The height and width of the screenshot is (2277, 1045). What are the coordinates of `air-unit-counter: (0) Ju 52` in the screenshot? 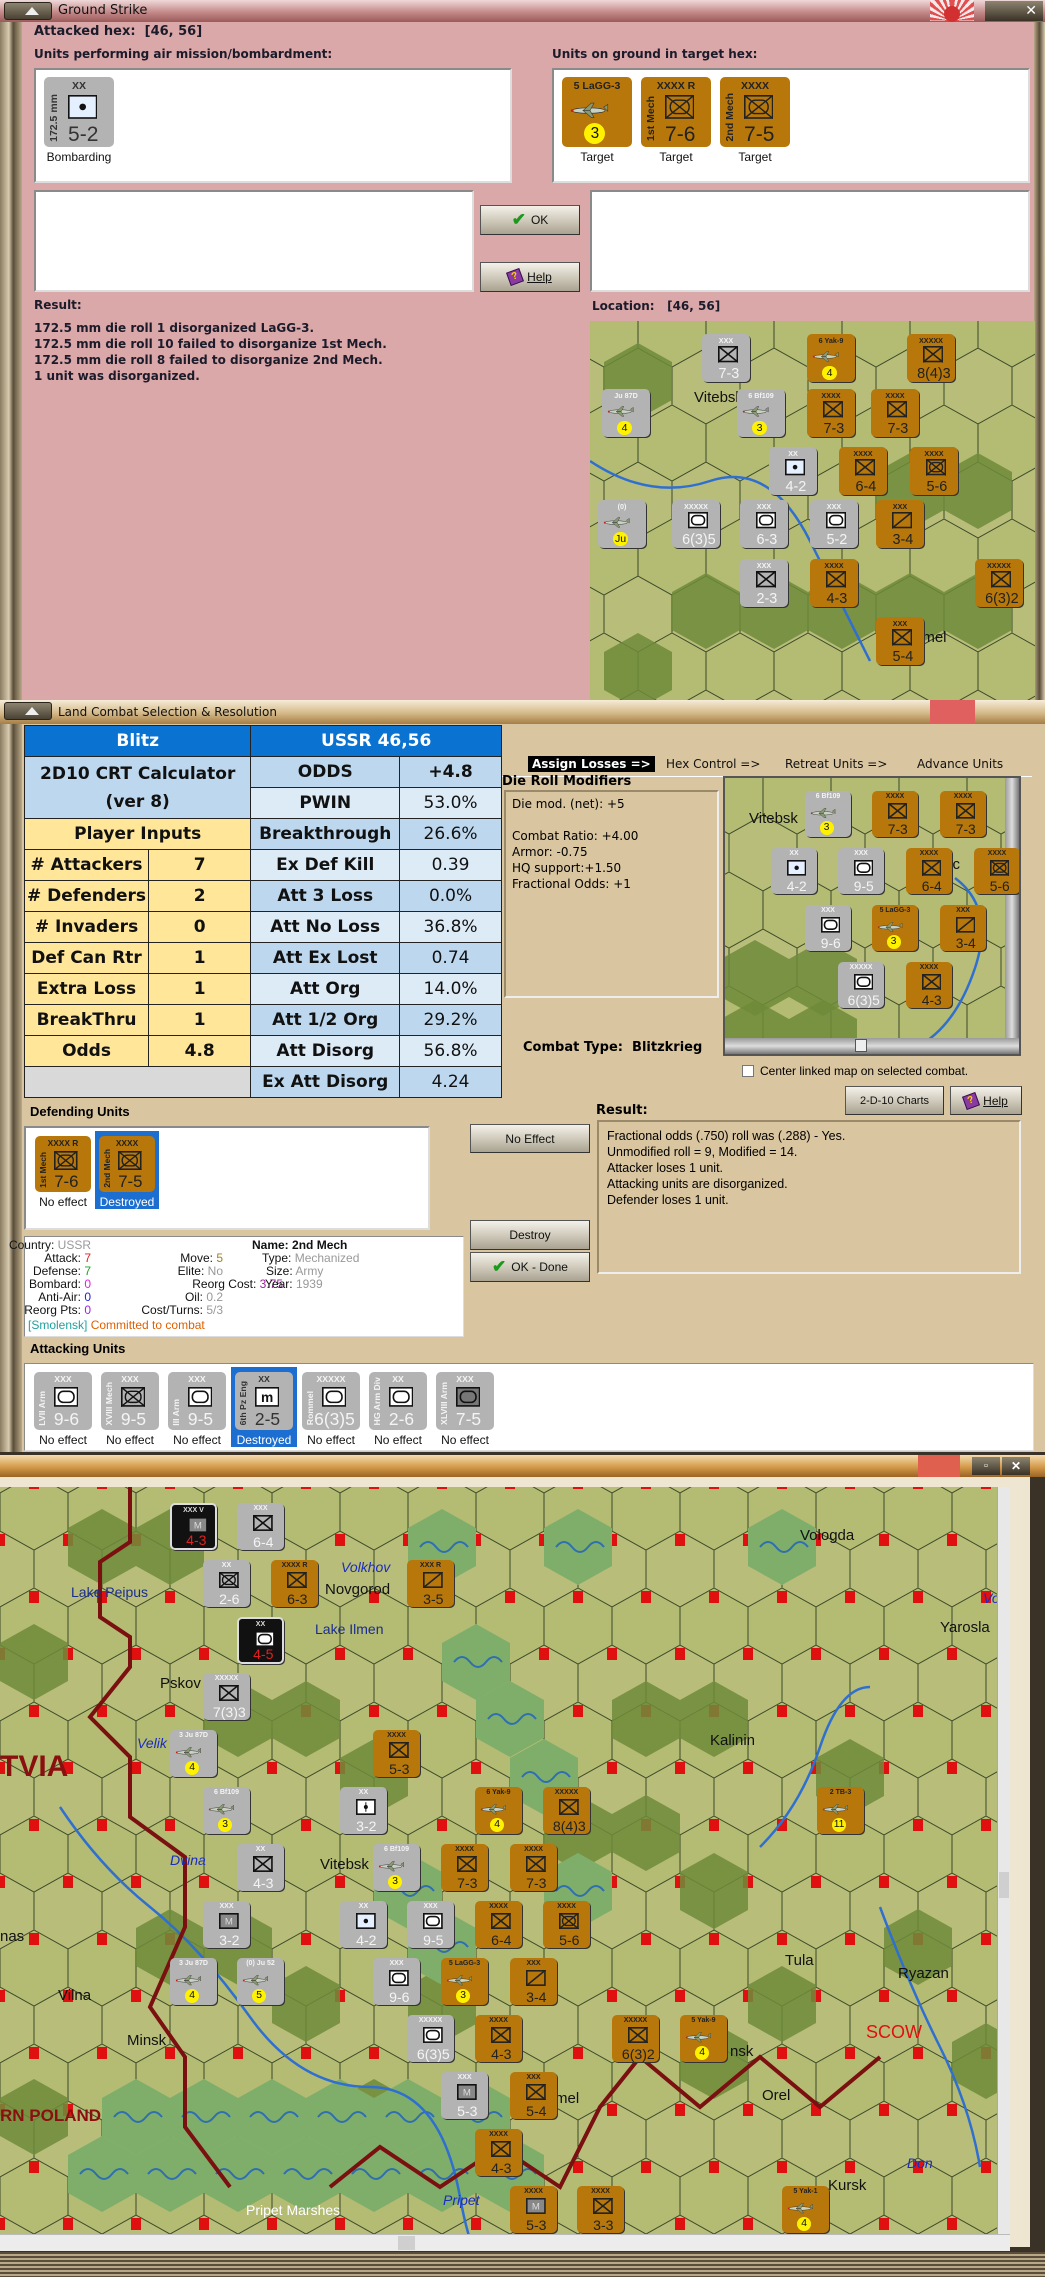 It's located at (622, 524).